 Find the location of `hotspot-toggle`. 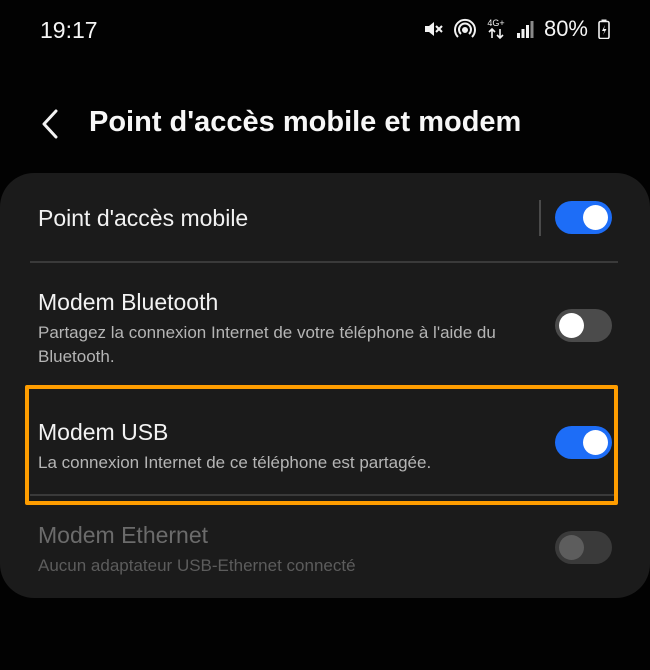

hotspot-toggle is located at coordinates (583, 217).